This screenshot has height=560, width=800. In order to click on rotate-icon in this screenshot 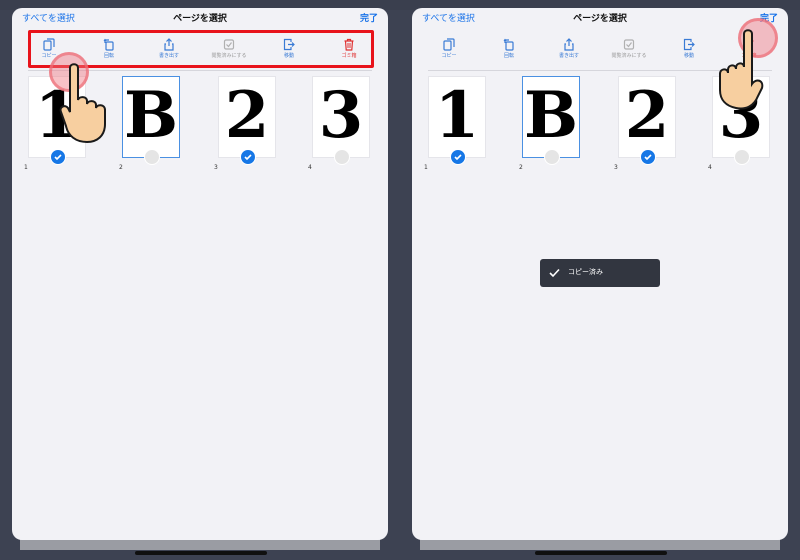, I will do `click(508, 44)`.